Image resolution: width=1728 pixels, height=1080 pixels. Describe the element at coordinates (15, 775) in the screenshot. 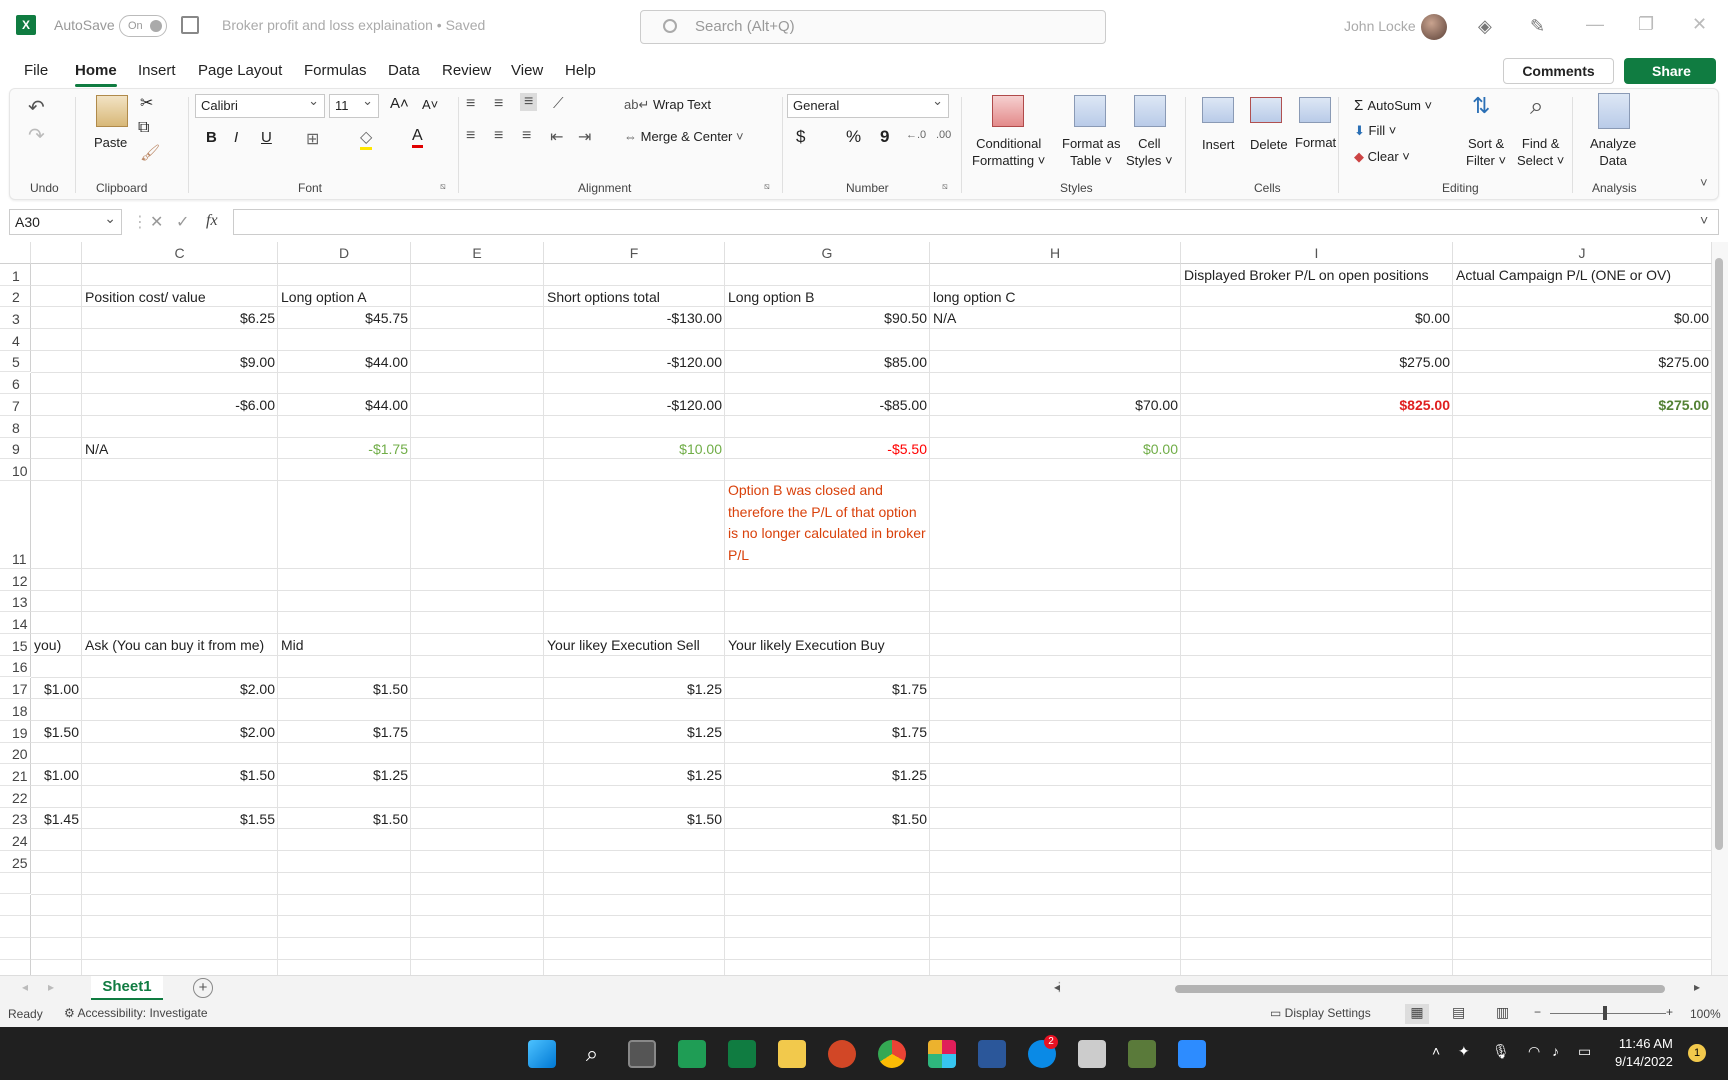

I see `row-header: 21` at that location.